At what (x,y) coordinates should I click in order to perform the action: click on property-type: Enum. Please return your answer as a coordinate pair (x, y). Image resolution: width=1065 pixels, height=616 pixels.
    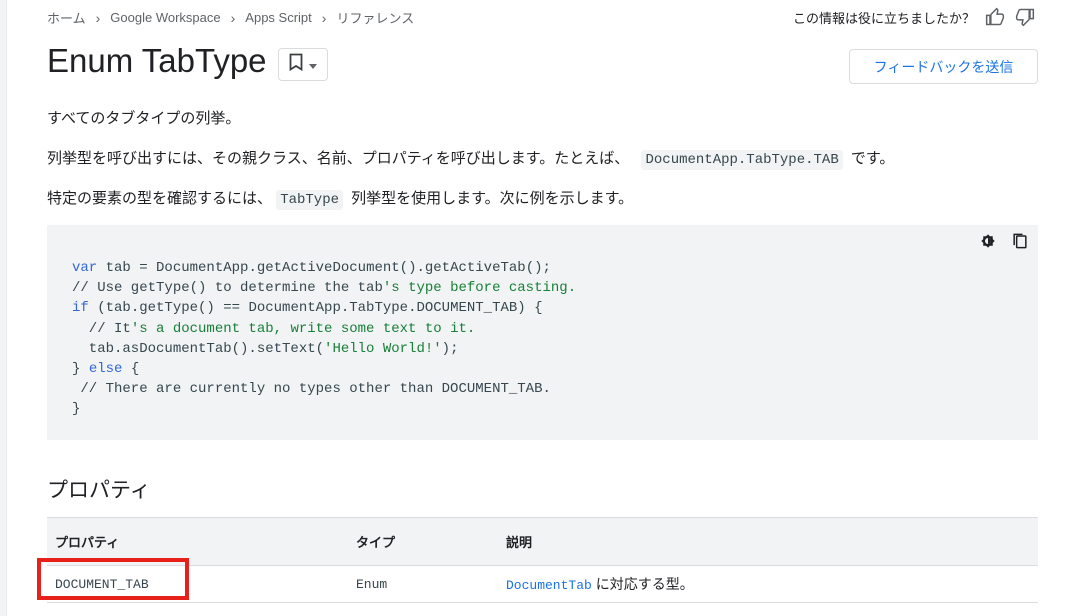
    Looking at the image, I should click on (372, 584).